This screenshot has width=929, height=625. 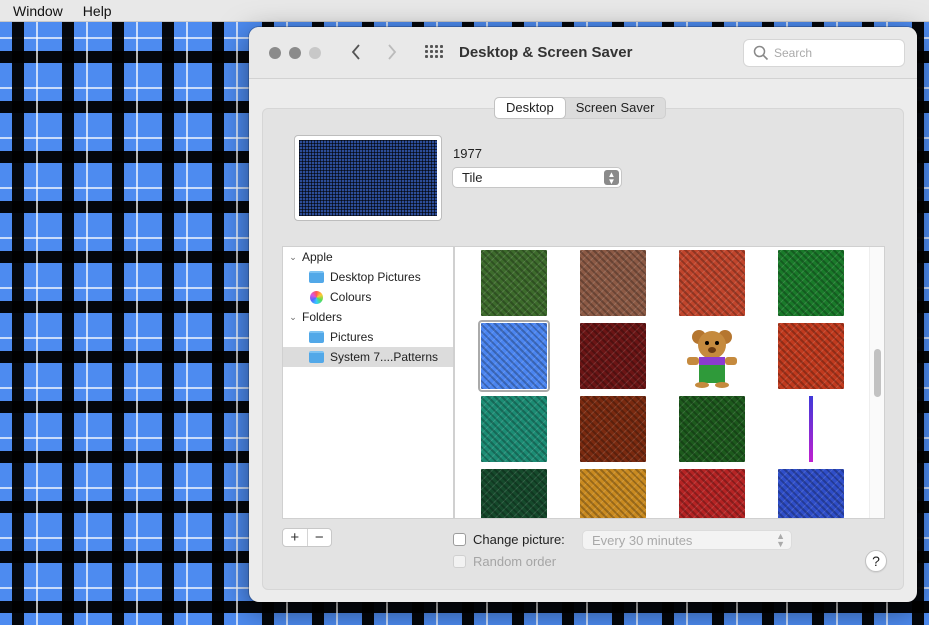 What do you see at coordinates (546, 52) in the screenshot?
I see `window-title: Desktop & Screen Saver` at bounding box center [546, 52].